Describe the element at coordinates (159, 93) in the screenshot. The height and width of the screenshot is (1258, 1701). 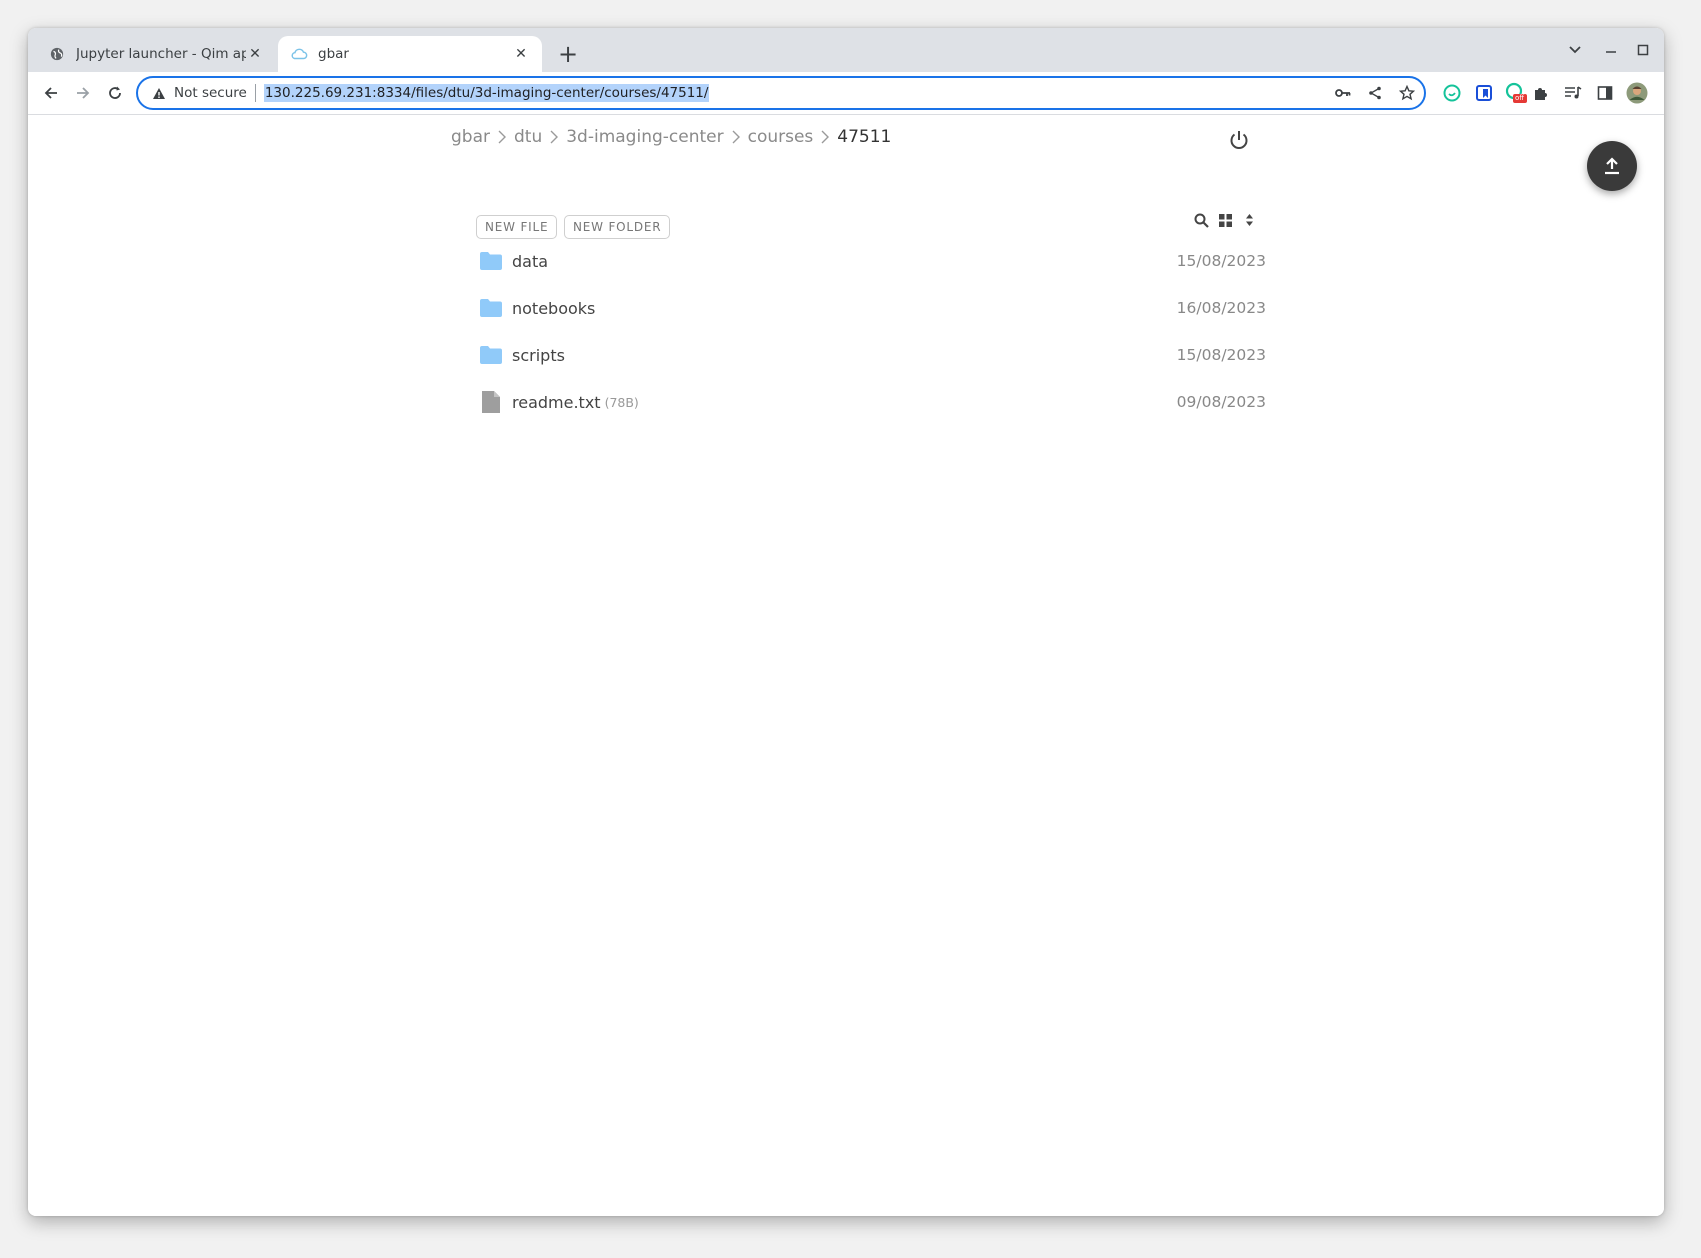
I see `warning-icon` at that location.